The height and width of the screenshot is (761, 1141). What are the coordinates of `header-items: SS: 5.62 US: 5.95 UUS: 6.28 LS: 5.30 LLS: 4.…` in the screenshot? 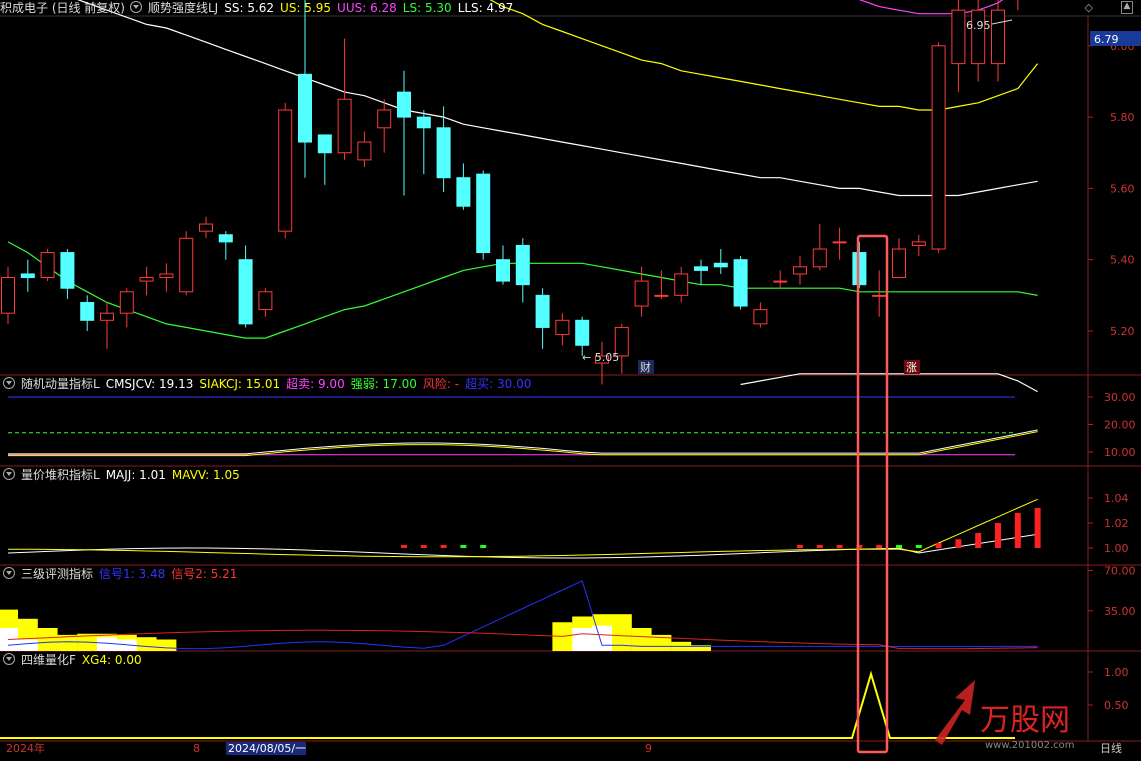 It's located at (371, 8).